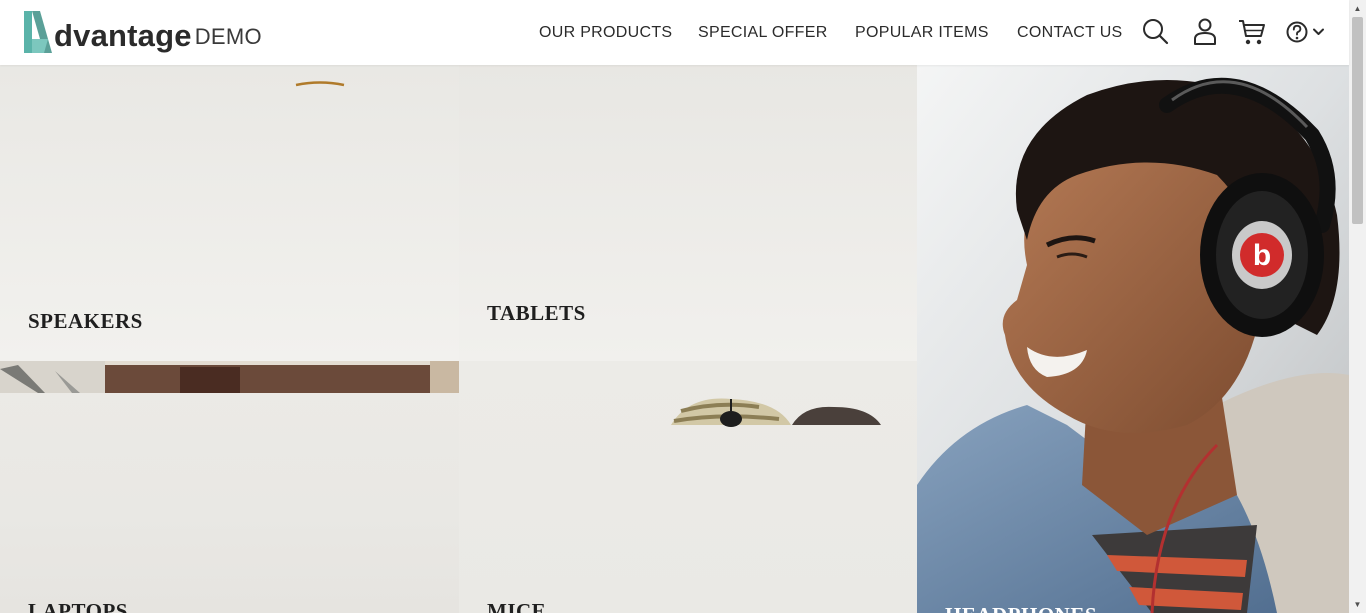 This screenshot has height=613, width=1366. What do you see at coordinates (1306, 32) in the screenshot?
I see `help-icon` at bounding box center [1306, 32].